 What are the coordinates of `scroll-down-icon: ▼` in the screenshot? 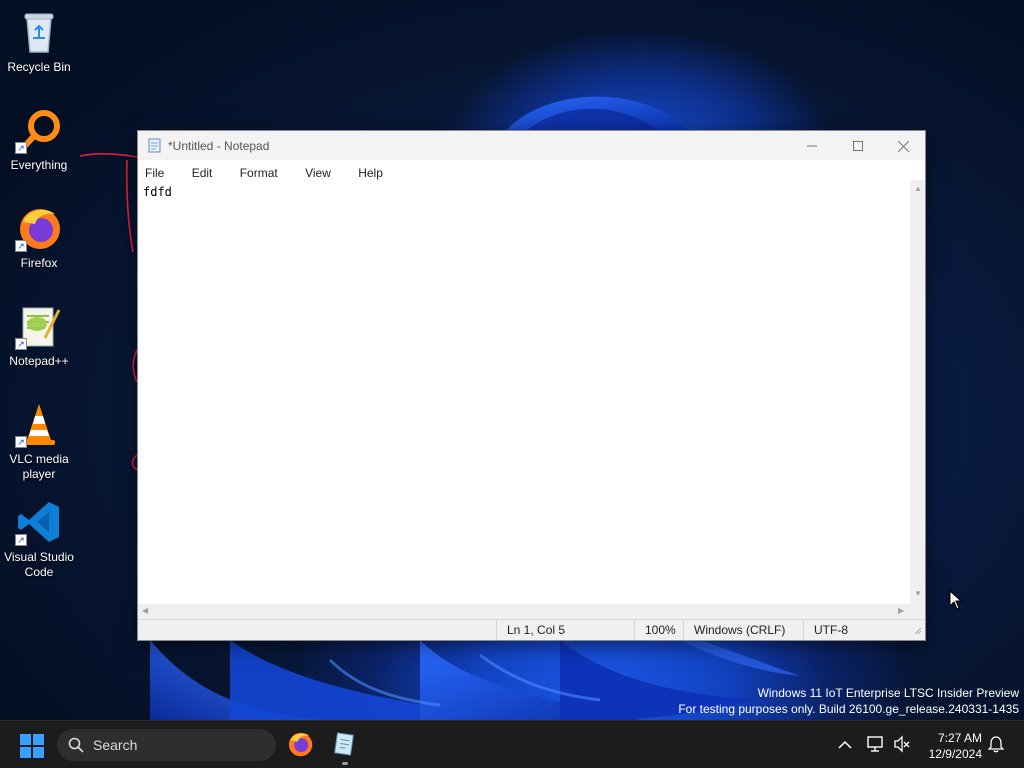 It's located at (918, 594).